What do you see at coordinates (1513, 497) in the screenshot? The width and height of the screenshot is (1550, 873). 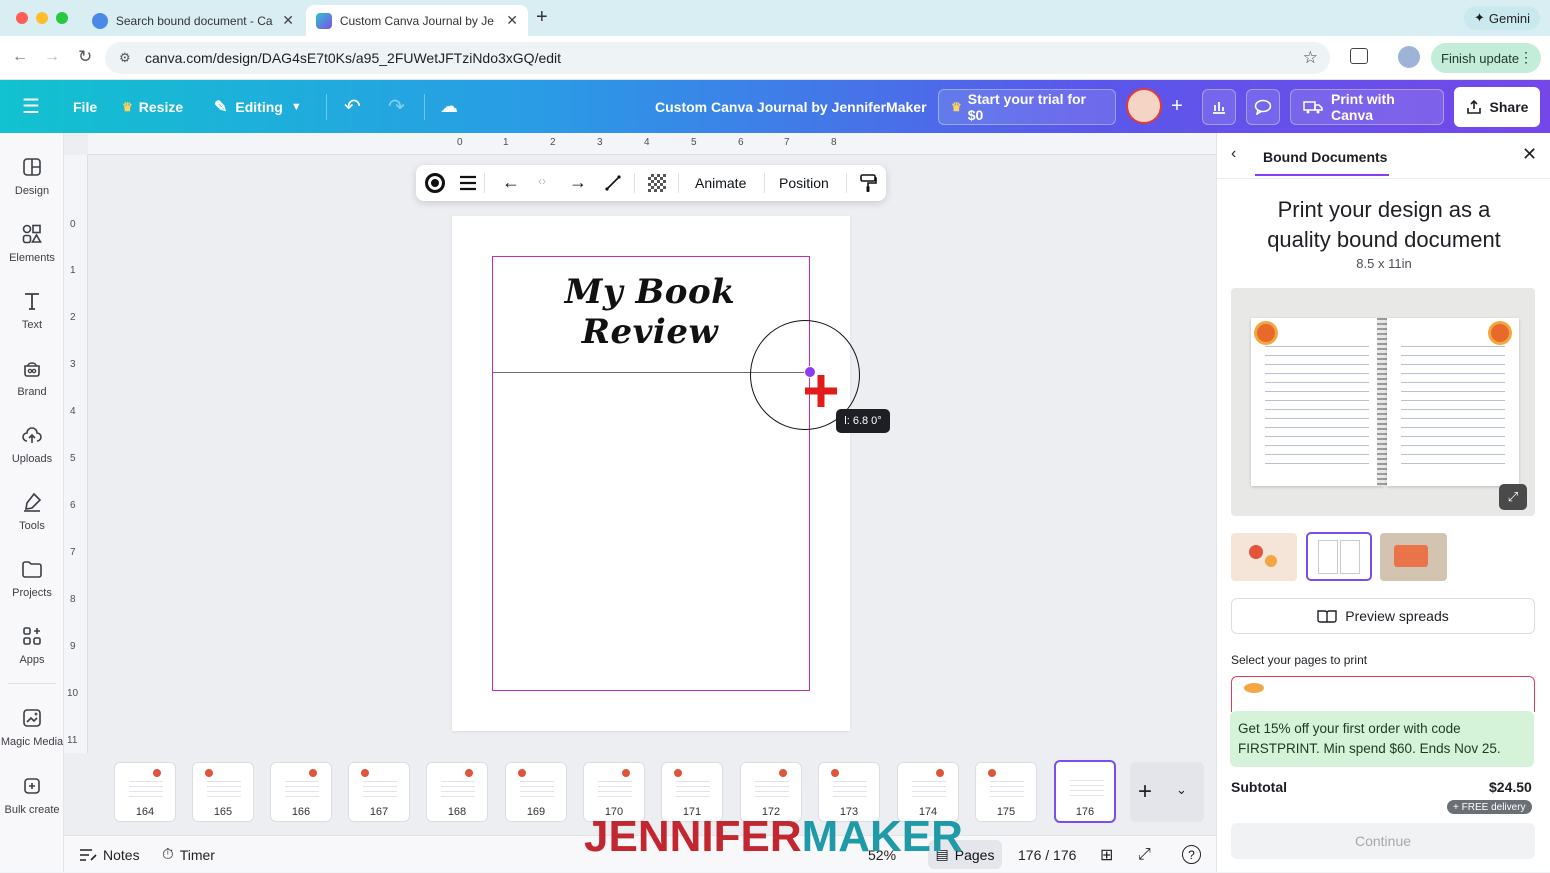 I see `expand-preview-icon: ⤢` at bounding box center [1513, 497].